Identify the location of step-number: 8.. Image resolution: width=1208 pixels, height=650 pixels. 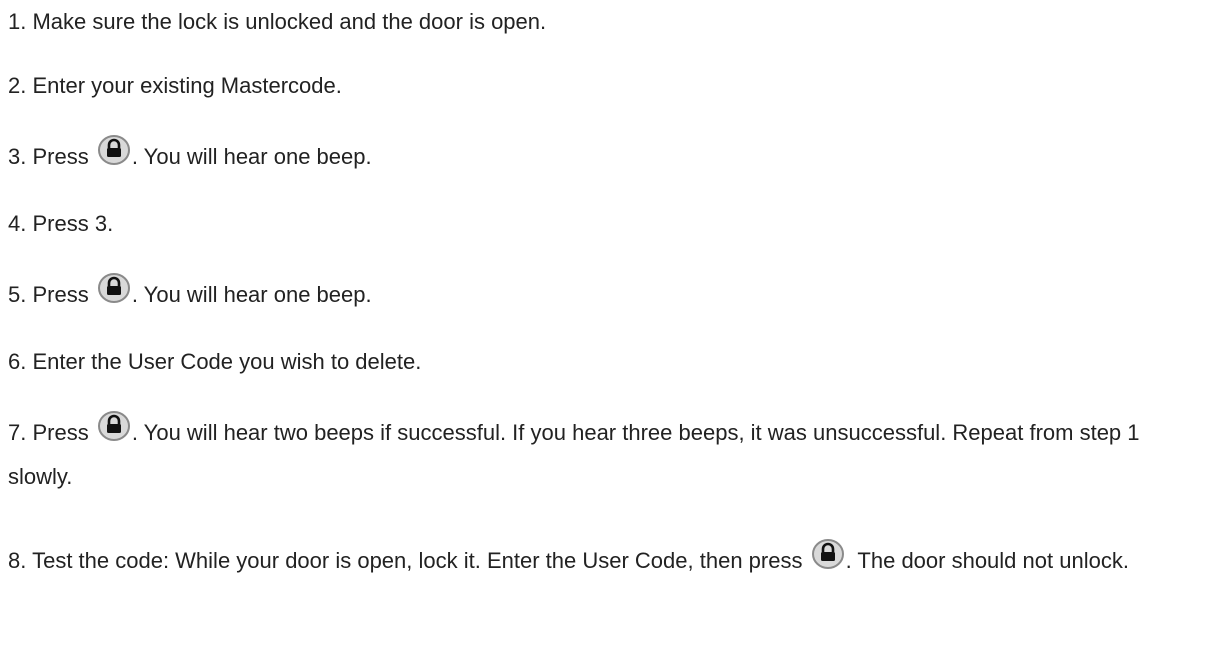
(17, 560).